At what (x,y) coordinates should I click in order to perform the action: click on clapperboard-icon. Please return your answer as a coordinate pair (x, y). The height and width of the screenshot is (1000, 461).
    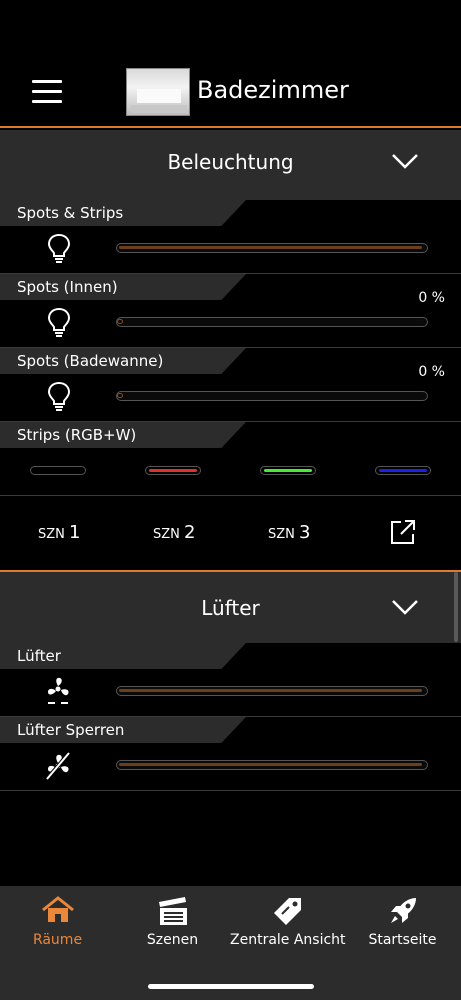
    Looking at the image, I should click on (172, 911).